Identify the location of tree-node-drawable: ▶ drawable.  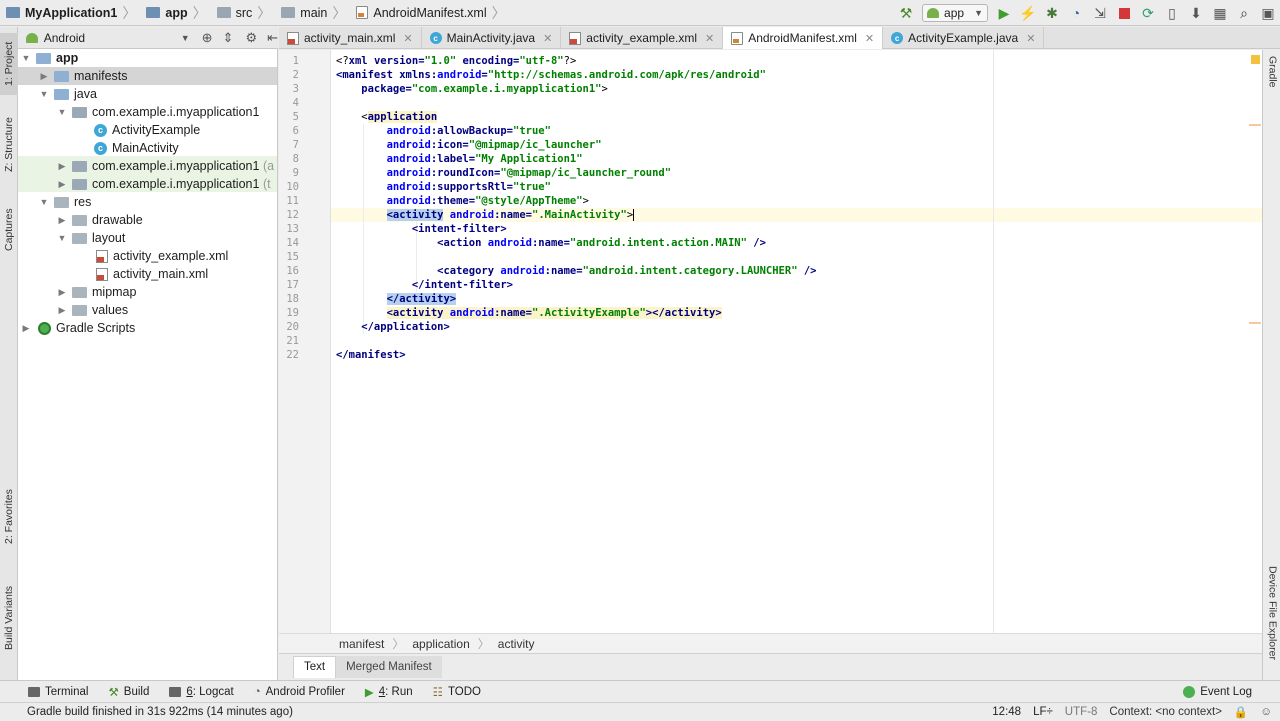
(99, 220).